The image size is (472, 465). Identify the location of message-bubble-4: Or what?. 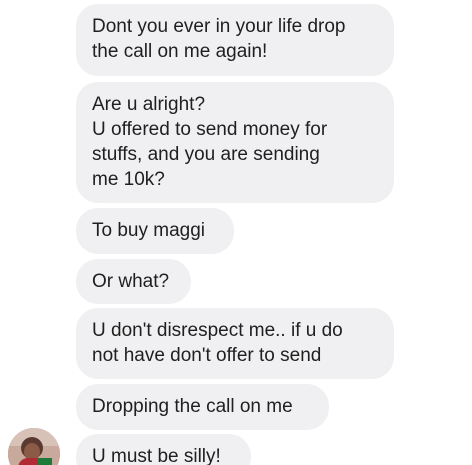
(133, 281).